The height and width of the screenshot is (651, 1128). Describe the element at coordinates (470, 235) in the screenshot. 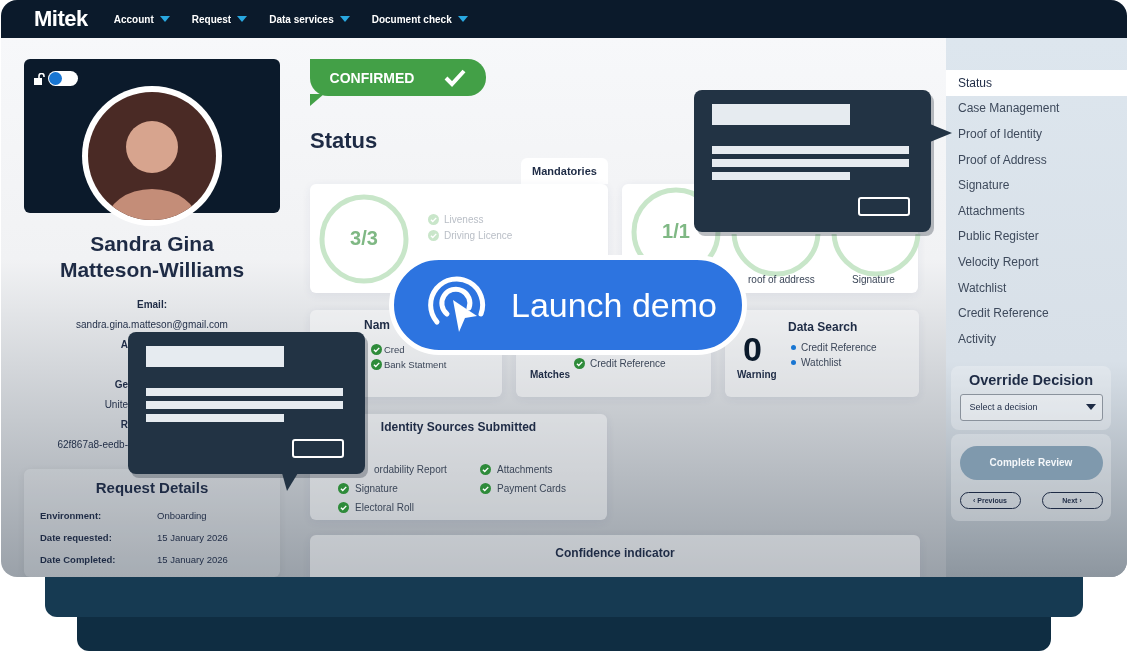

I see `check-item: Driving Licence` at that location.